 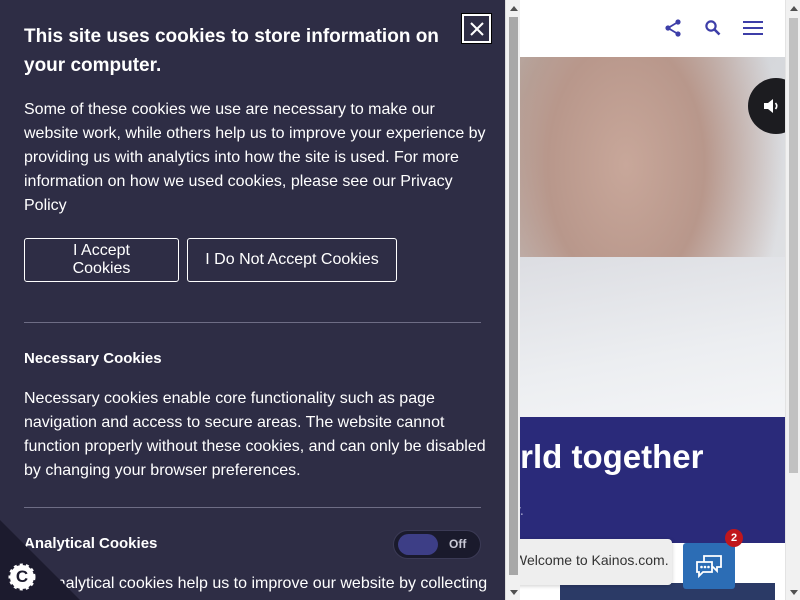 I want to click on cookie-badge-letter: C, so click(x=22, y=576).